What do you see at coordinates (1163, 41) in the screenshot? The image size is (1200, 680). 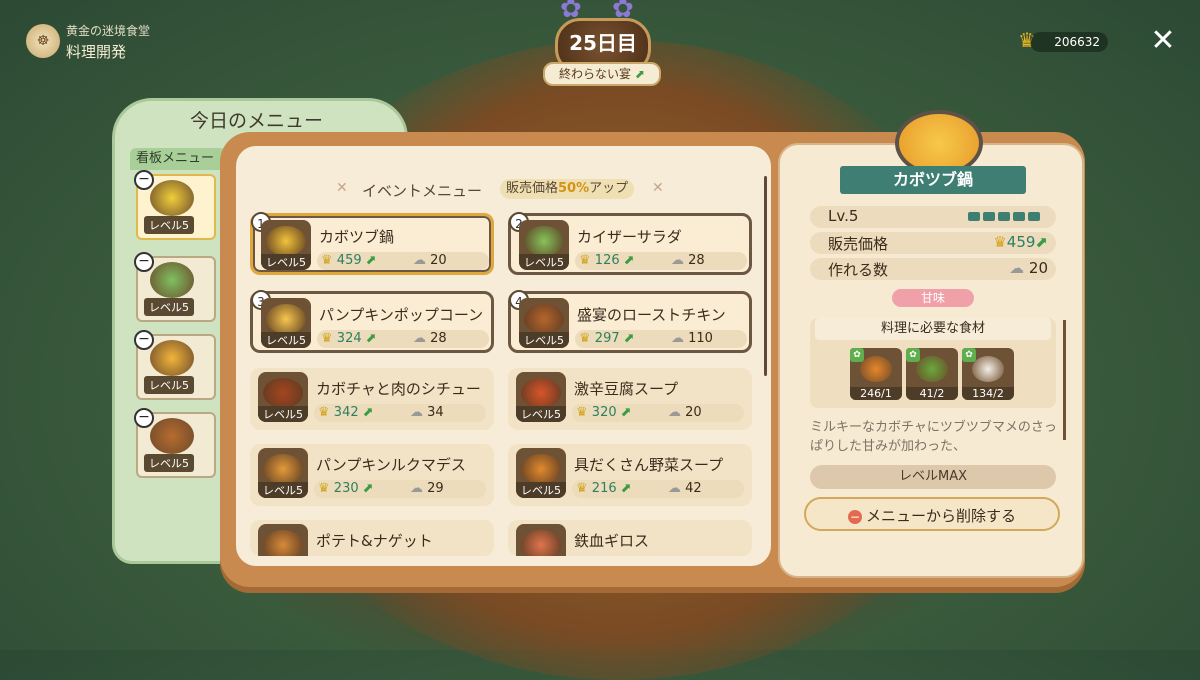 I see `close-button: ✕` at bounding box center [1163, 41].